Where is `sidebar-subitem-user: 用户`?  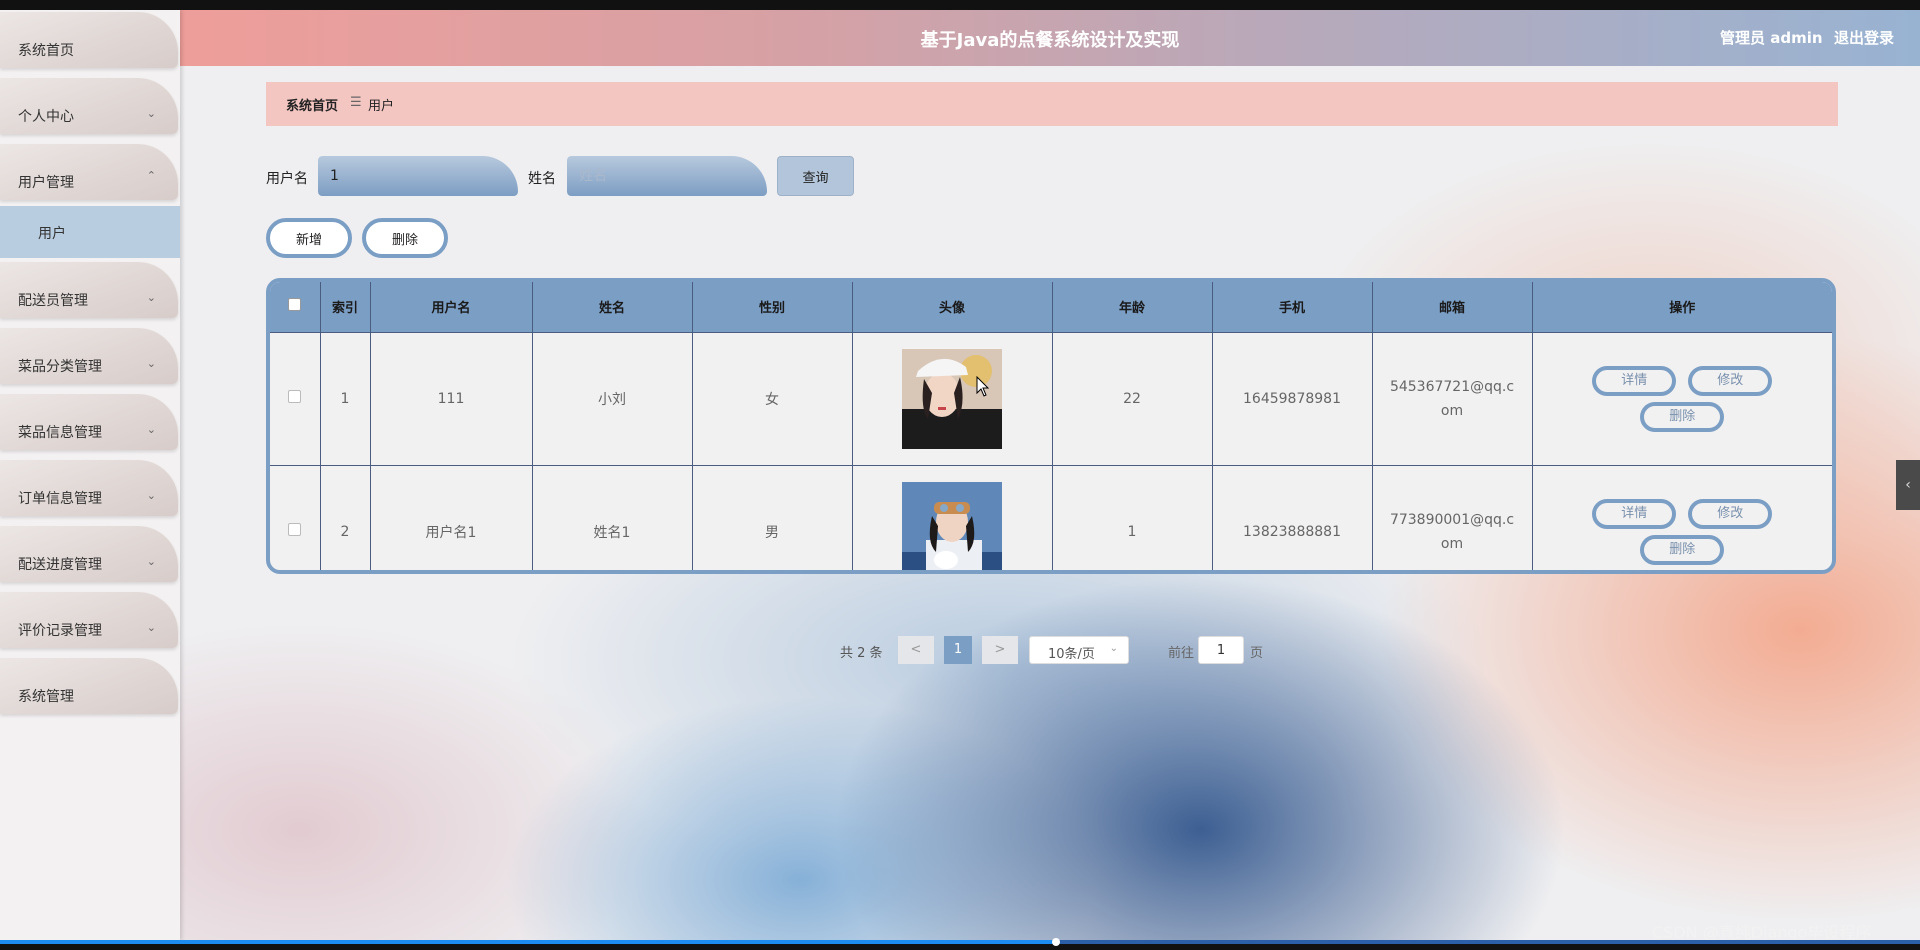 sidebar-subitem-user: 用户 is located at coordinates (90, 232).